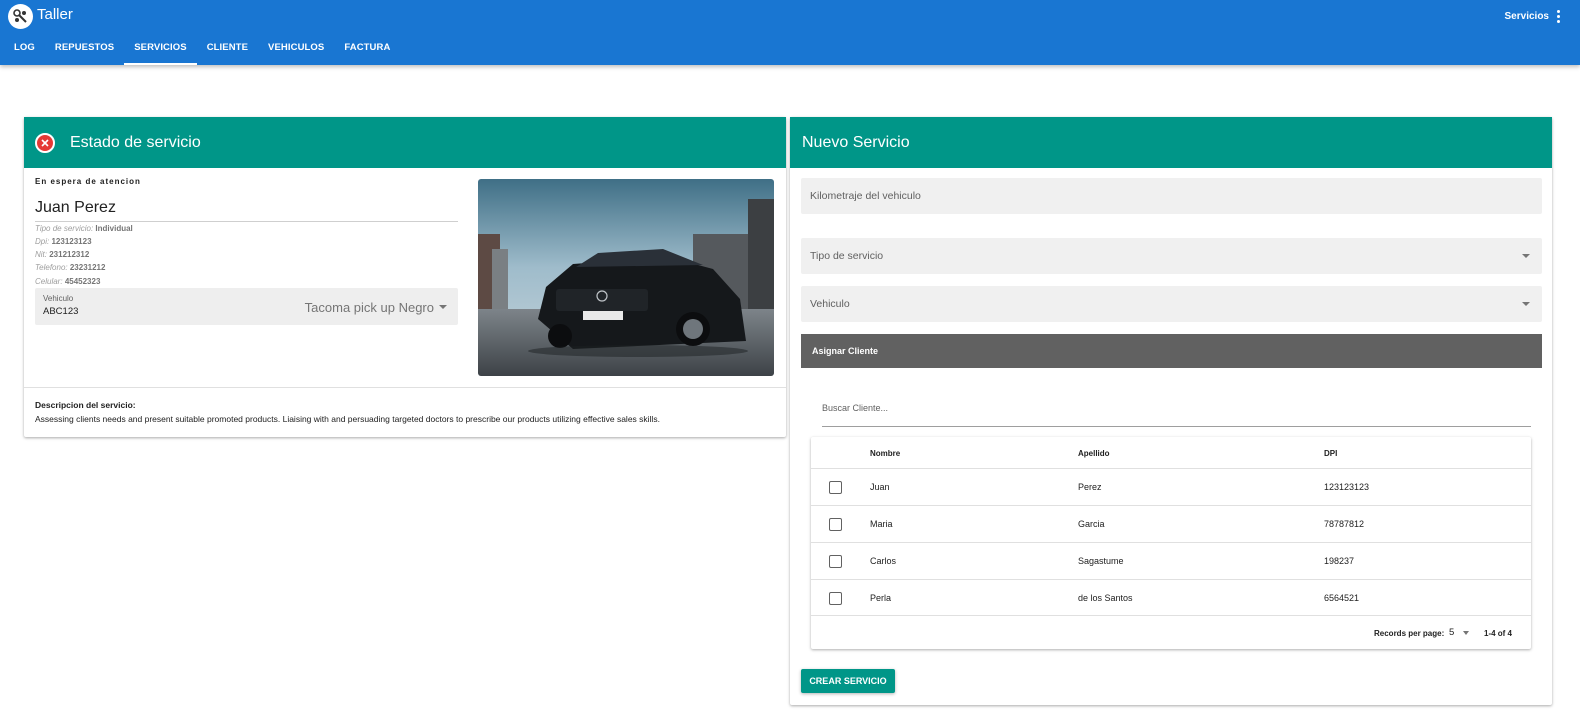 This screenshot has width=1580, height=720. Describe the element at coordinates (24, 49) in the screenshot. I see `tab-log: LOG` at that location.